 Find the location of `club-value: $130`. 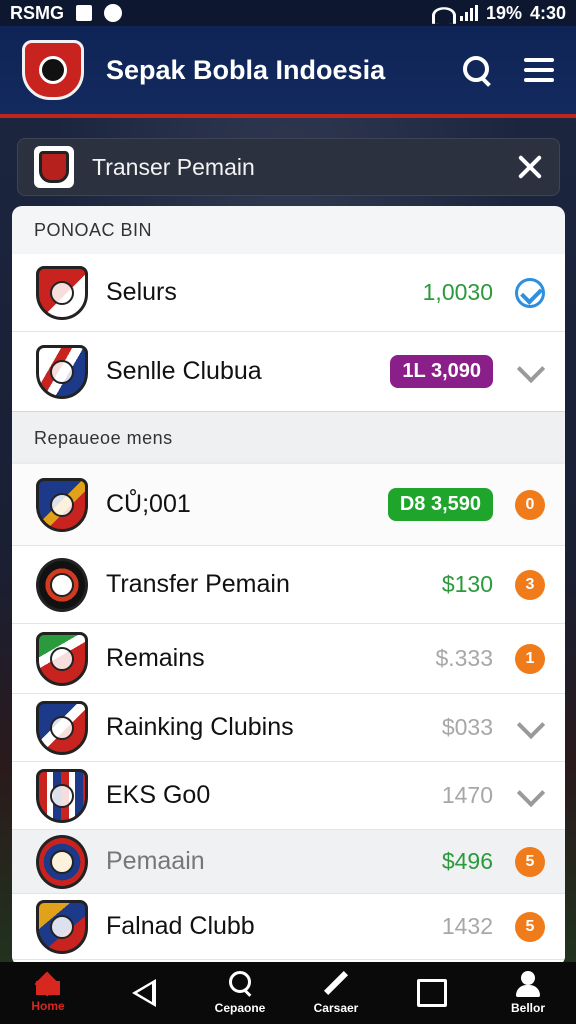

club-value: $130 is located at coordinates (467, 584).